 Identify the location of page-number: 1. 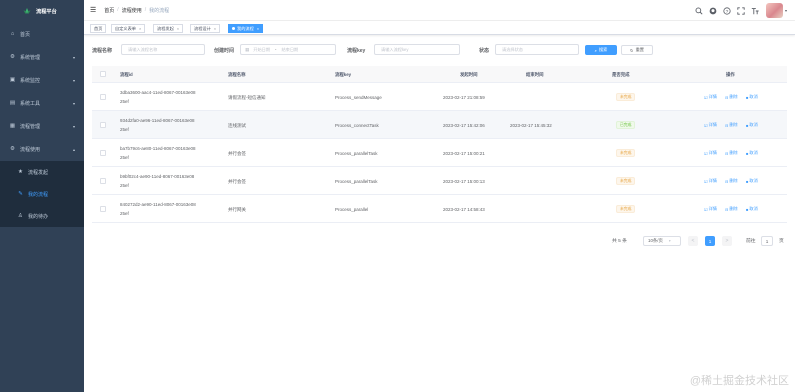
(710, 241).